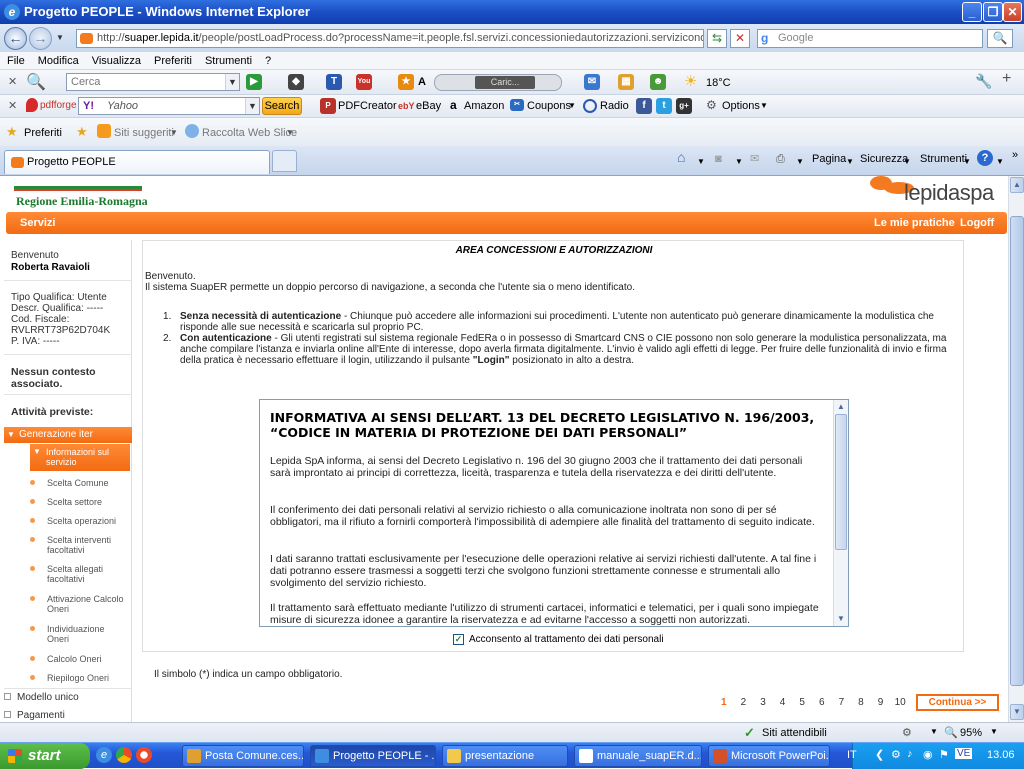  What do you see at coordinates (896, 754) in the screenshot?
I see `tray-network-icon: ⚙` at bounding box center [896, 754].